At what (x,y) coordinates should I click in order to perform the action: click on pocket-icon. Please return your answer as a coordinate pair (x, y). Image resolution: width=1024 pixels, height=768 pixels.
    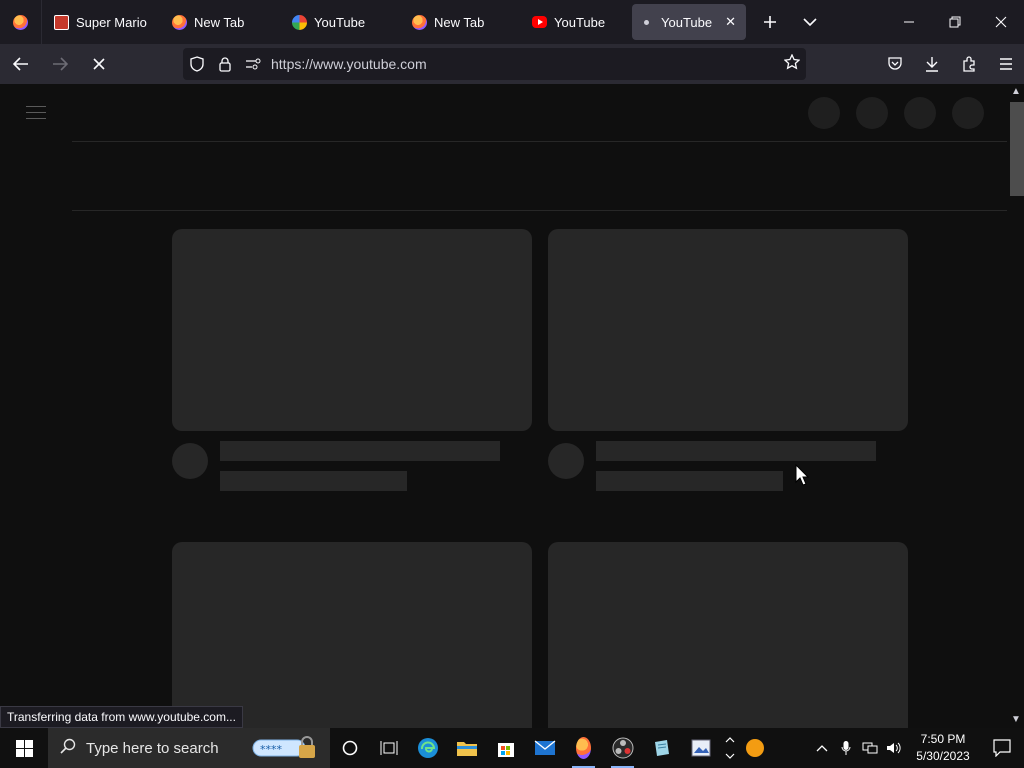
    Looking at the image, I should click on (895, 63).